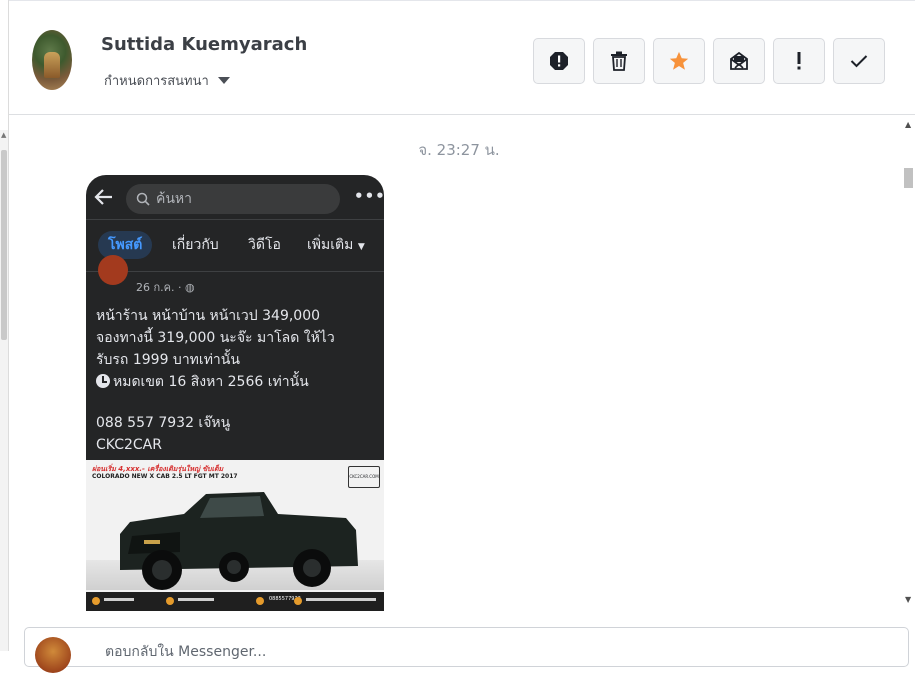 Image resolution: width=915 pixels, height=673 pixels. I want to click on star-button, so click(679, 61).